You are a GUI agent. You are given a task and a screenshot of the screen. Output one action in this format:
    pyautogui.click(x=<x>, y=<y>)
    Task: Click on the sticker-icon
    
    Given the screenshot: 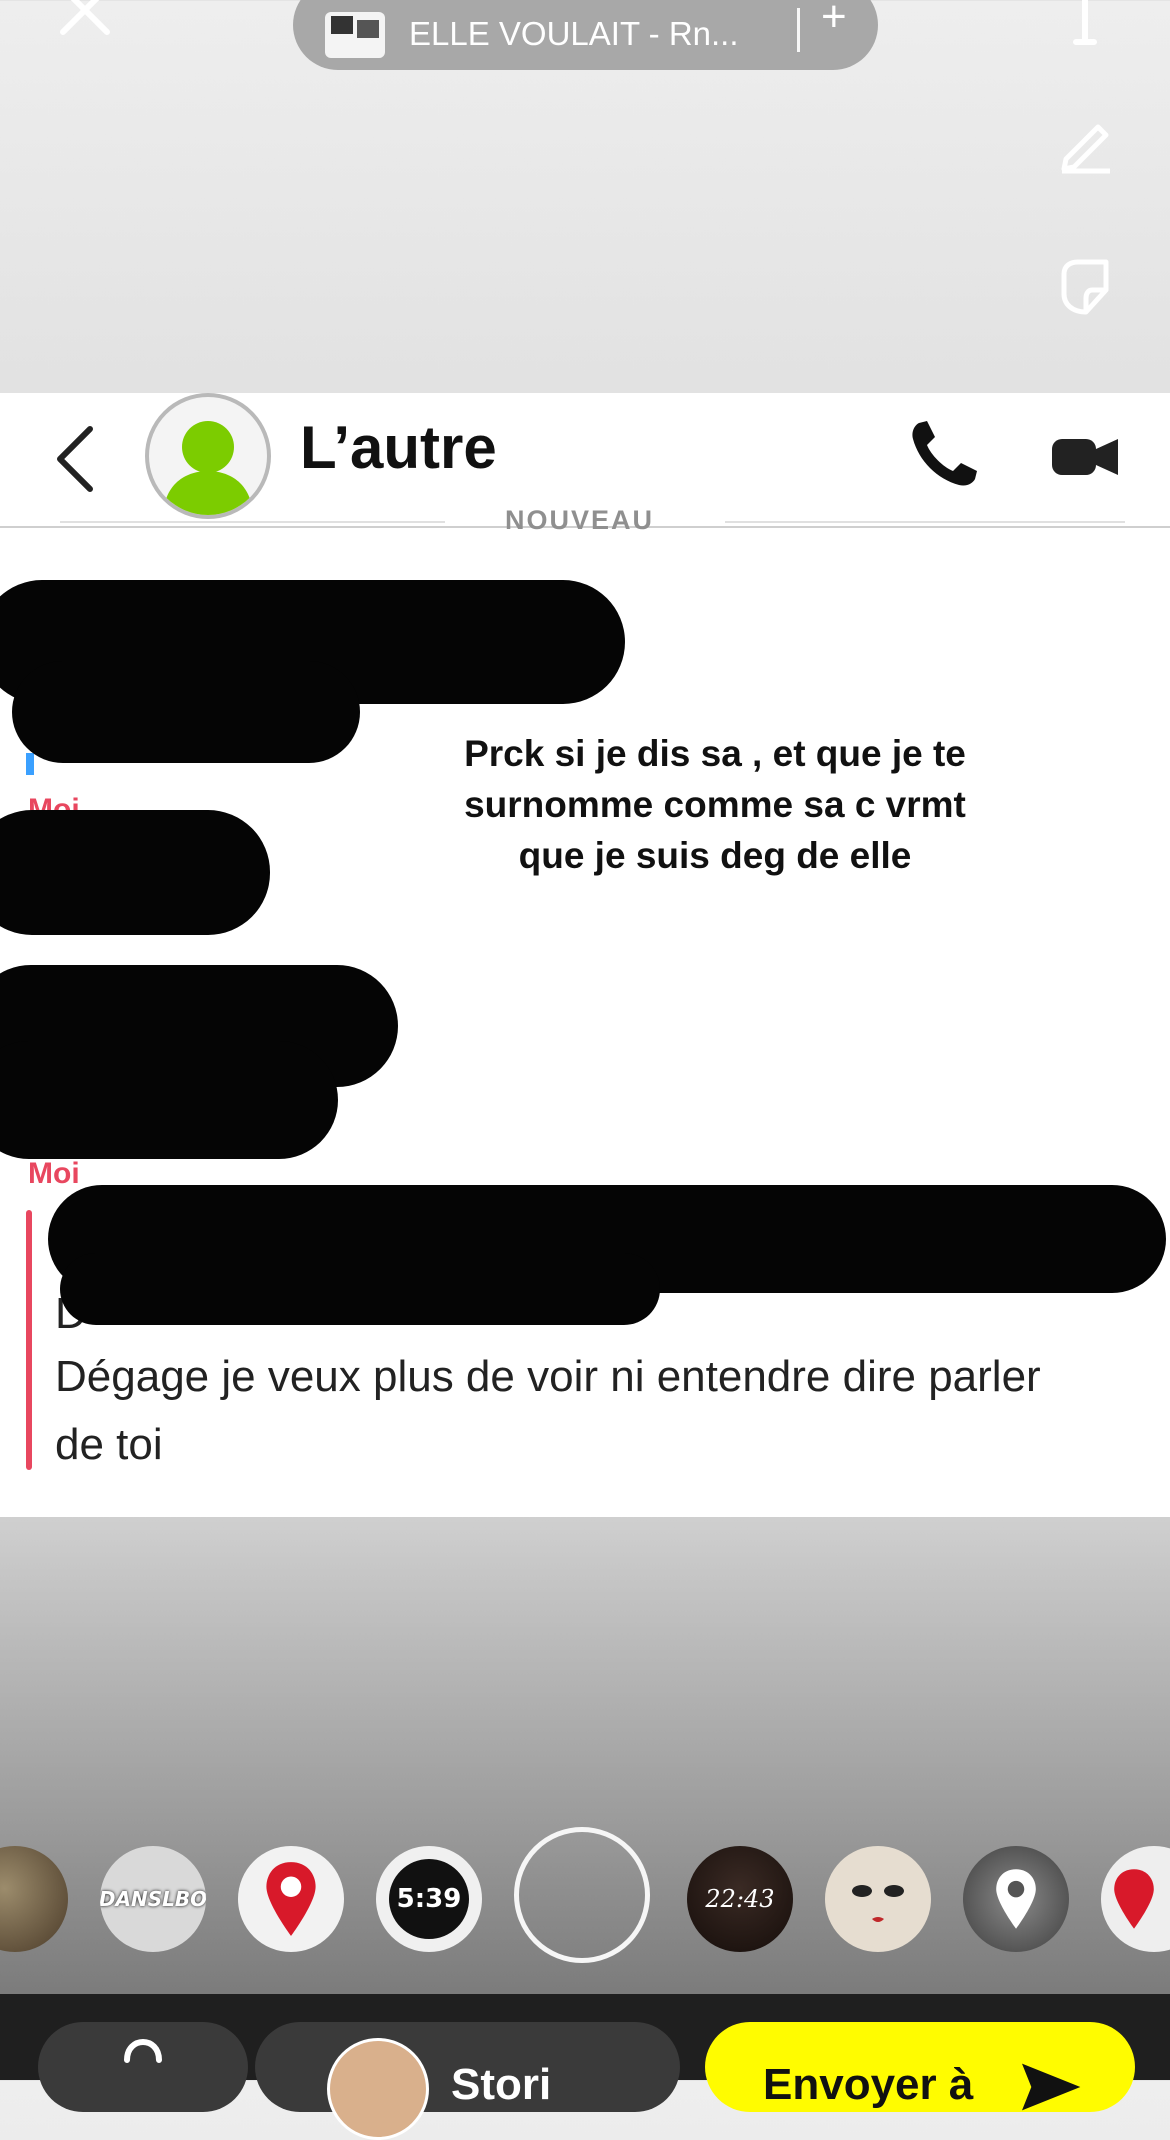 What is the action you would take?
    pyautogui.click(x=1085, y=287)
    